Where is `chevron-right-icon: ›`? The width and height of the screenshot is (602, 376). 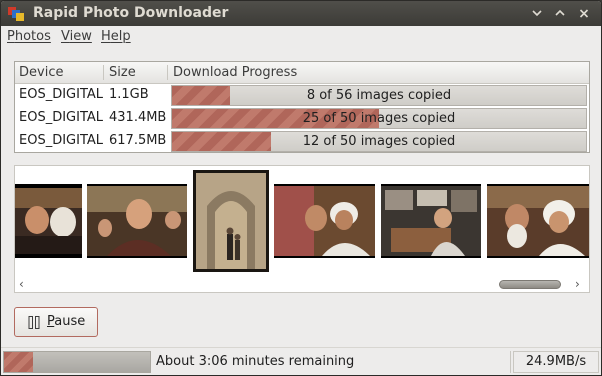 chevron-right-icon: › is located at coordinates (577, 284).